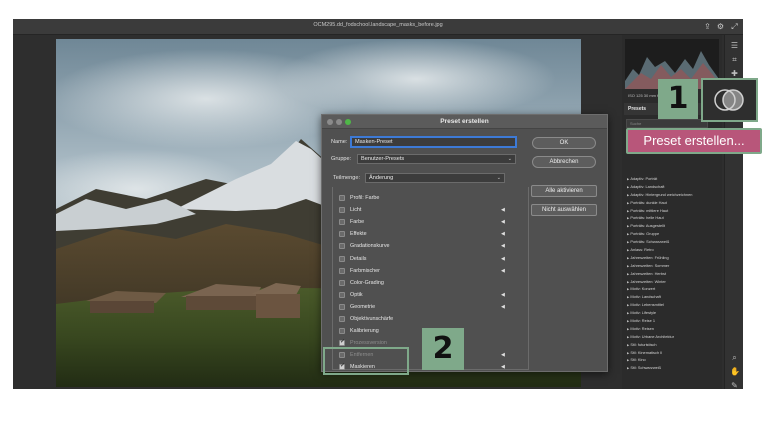 This screenshot has height=423, width=770. What do you see at coordinates (673, 360) in the screenshot?
I see `preset-item: Stil: Kino` at bounding box center [673, 360].